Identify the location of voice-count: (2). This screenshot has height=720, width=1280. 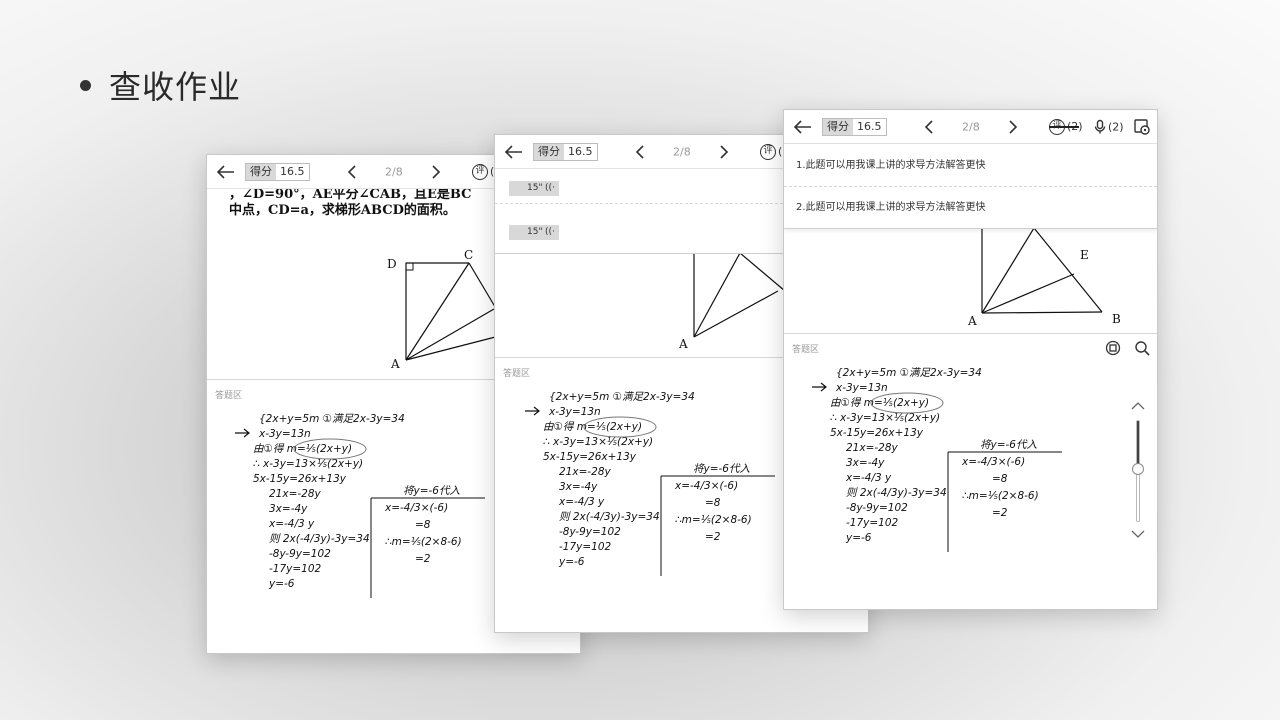
(1116, 126).